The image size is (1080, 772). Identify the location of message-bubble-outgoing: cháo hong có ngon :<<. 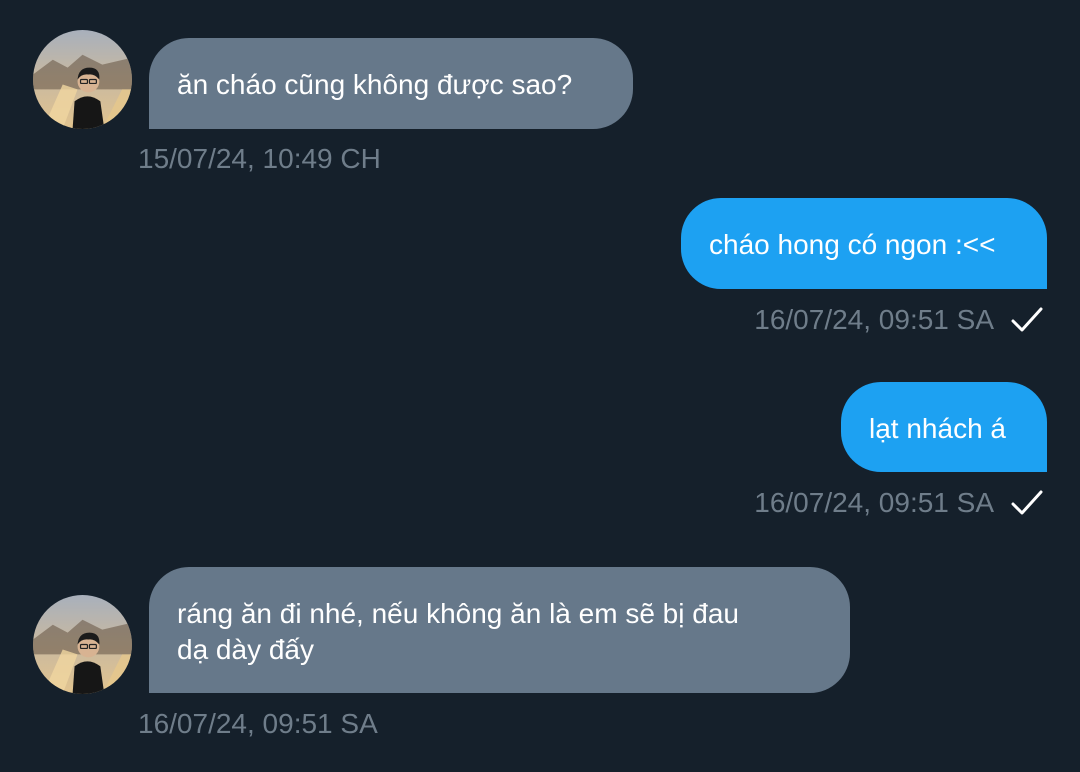
(864, 243).